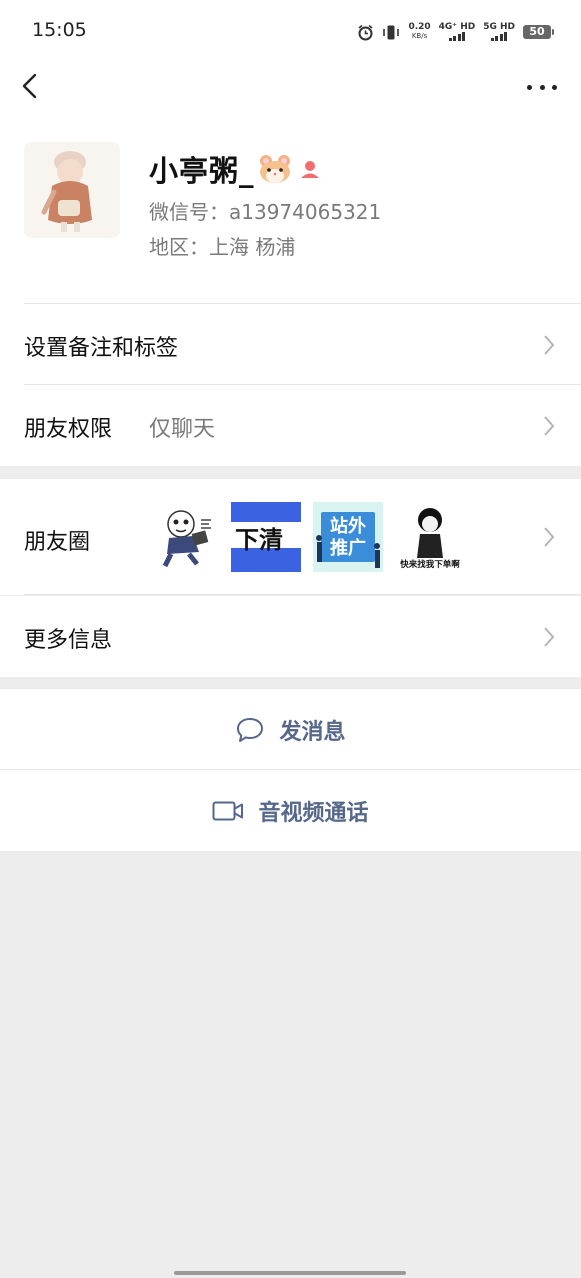  I want to click on battery-icon: 50, so click(538, 32).